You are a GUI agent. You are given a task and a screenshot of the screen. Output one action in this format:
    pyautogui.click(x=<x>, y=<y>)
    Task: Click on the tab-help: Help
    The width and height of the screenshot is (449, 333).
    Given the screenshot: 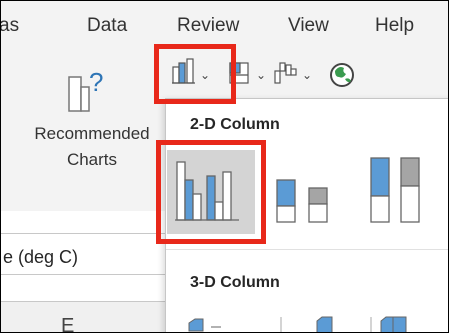 What is the action you would take?
    pyautogui.click(x=394, y=26)
    